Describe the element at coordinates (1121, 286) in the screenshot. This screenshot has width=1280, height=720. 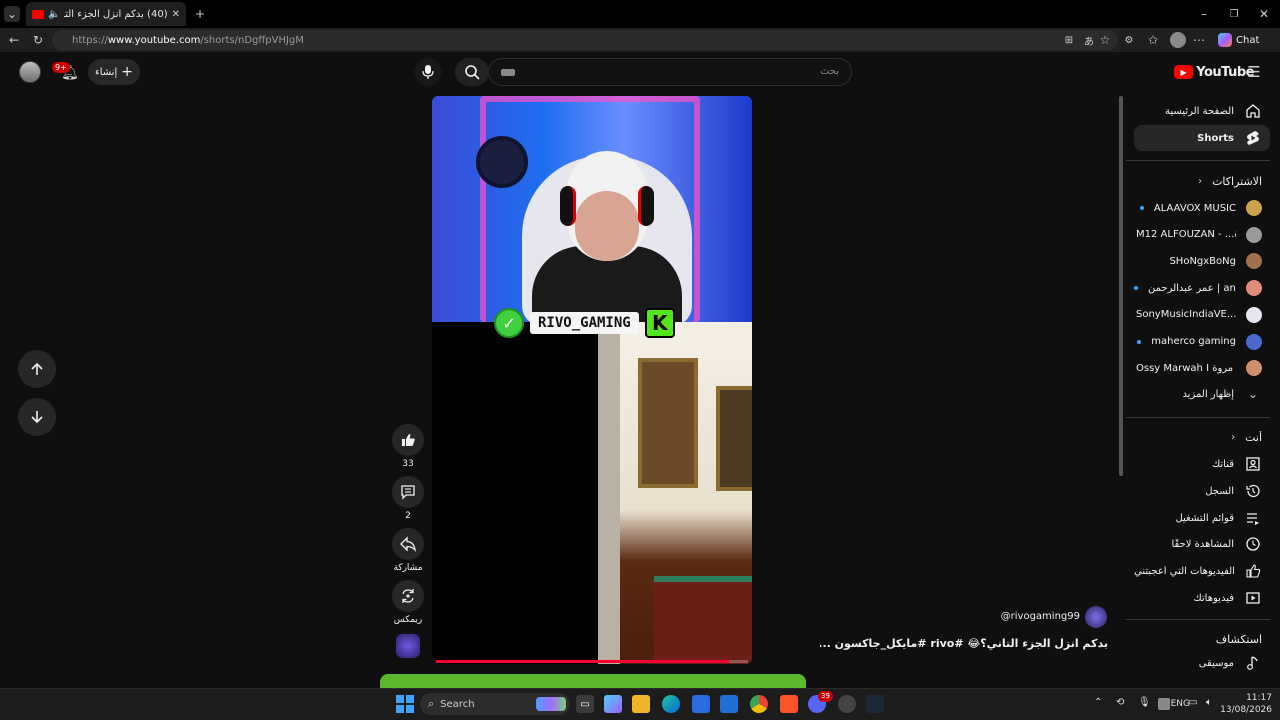
I see `sidebar-scrollbar` at that location.